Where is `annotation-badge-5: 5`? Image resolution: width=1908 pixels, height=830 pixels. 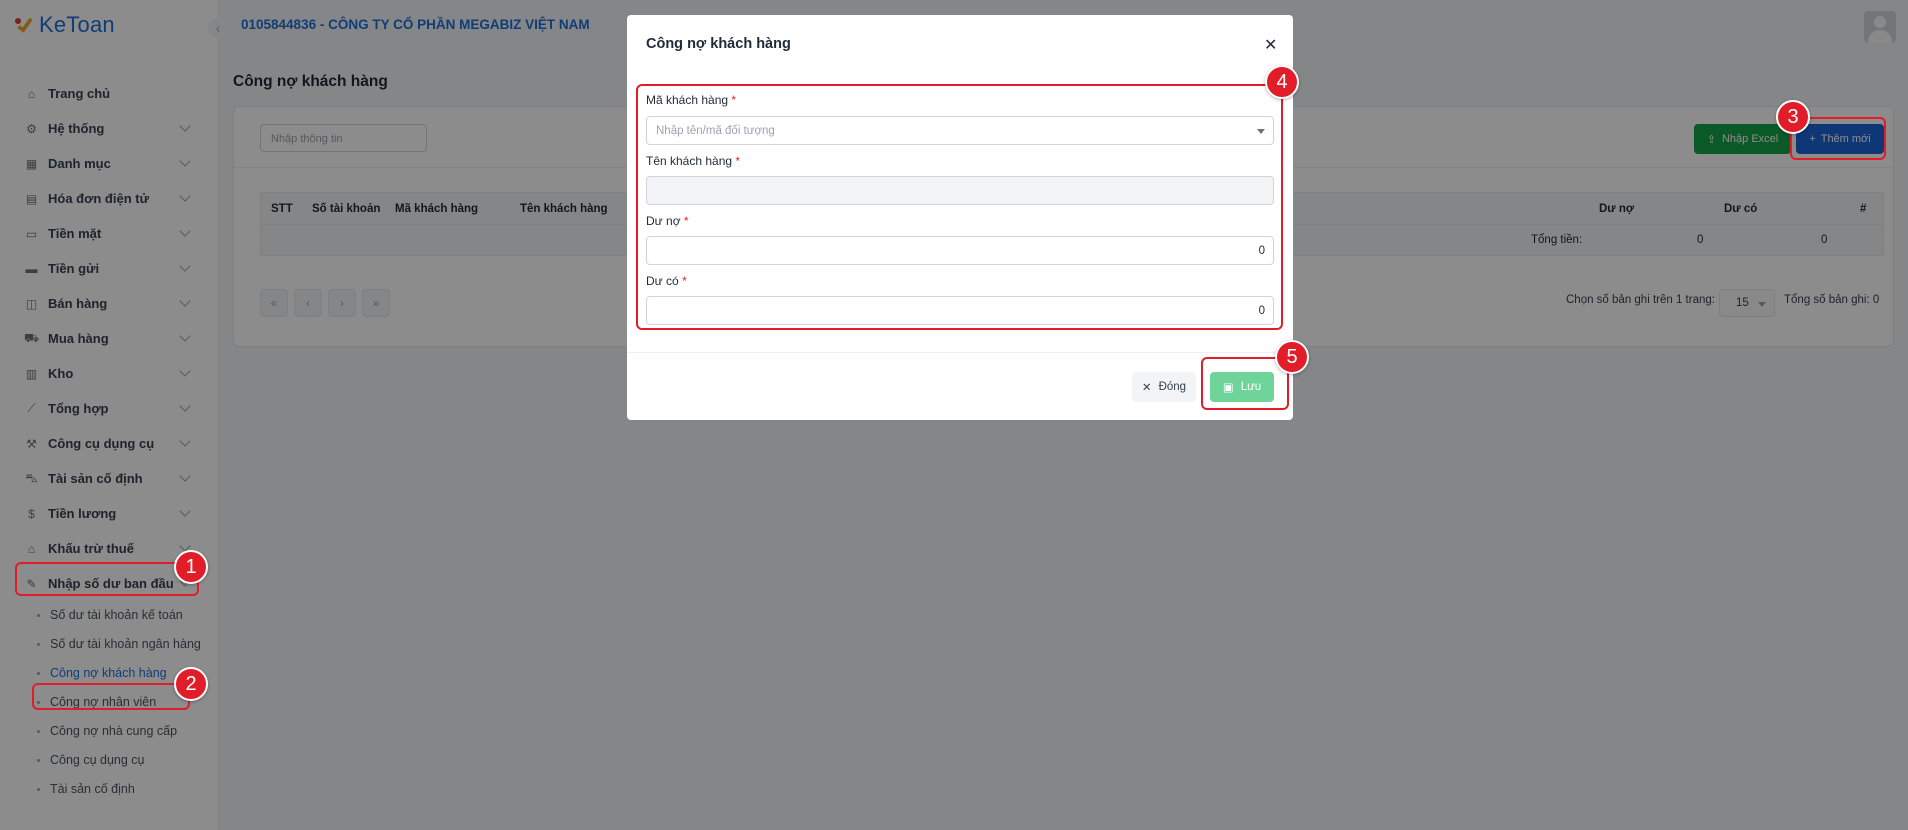 annotation-badge-5: 5 is located at coordinates (1292, 357).